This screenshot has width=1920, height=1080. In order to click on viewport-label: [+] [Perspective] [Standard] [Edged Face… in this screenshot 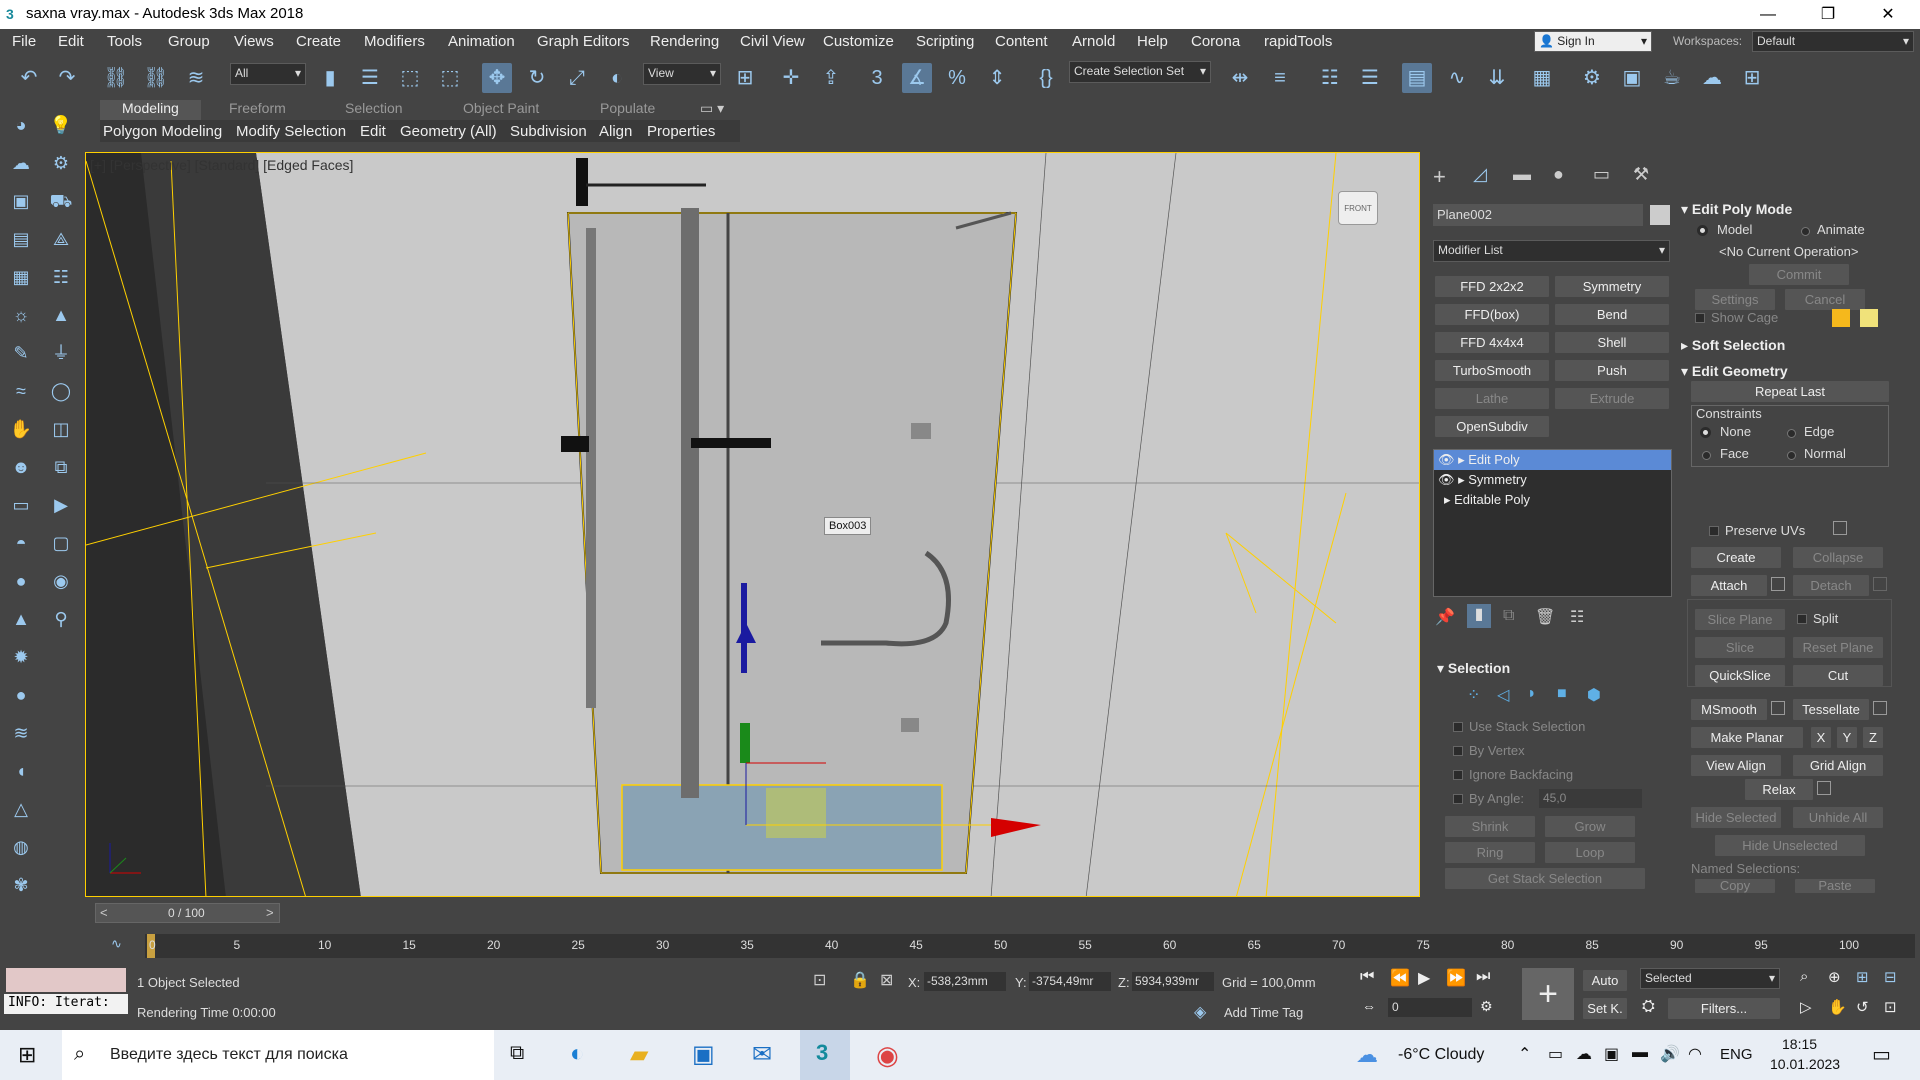, I will do `click(221, 165)`.